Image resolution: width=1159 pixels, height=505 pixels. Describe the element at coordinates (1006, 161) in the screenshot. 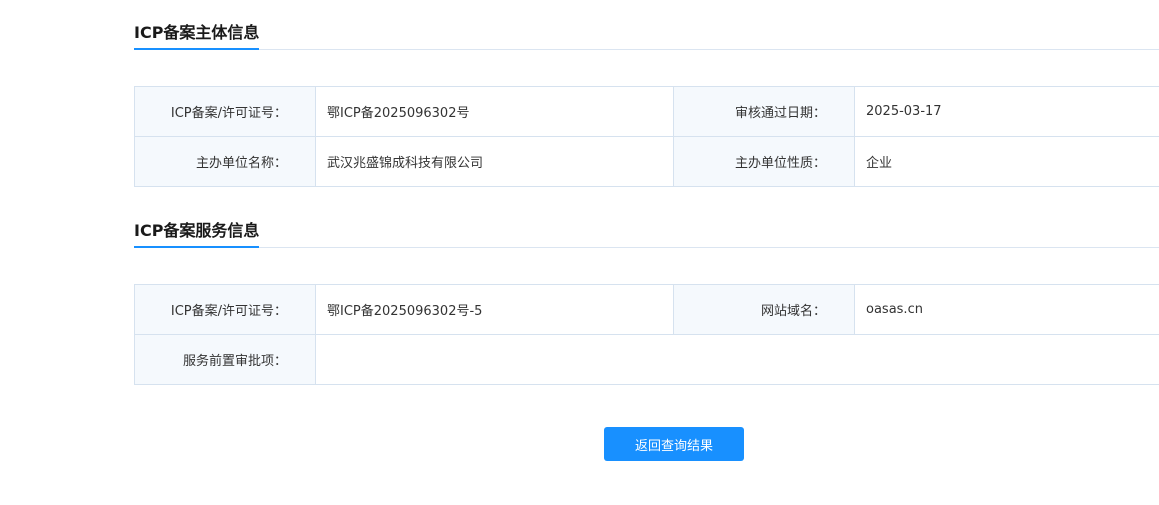

I see `organizer-type-value: 企业` at that location.